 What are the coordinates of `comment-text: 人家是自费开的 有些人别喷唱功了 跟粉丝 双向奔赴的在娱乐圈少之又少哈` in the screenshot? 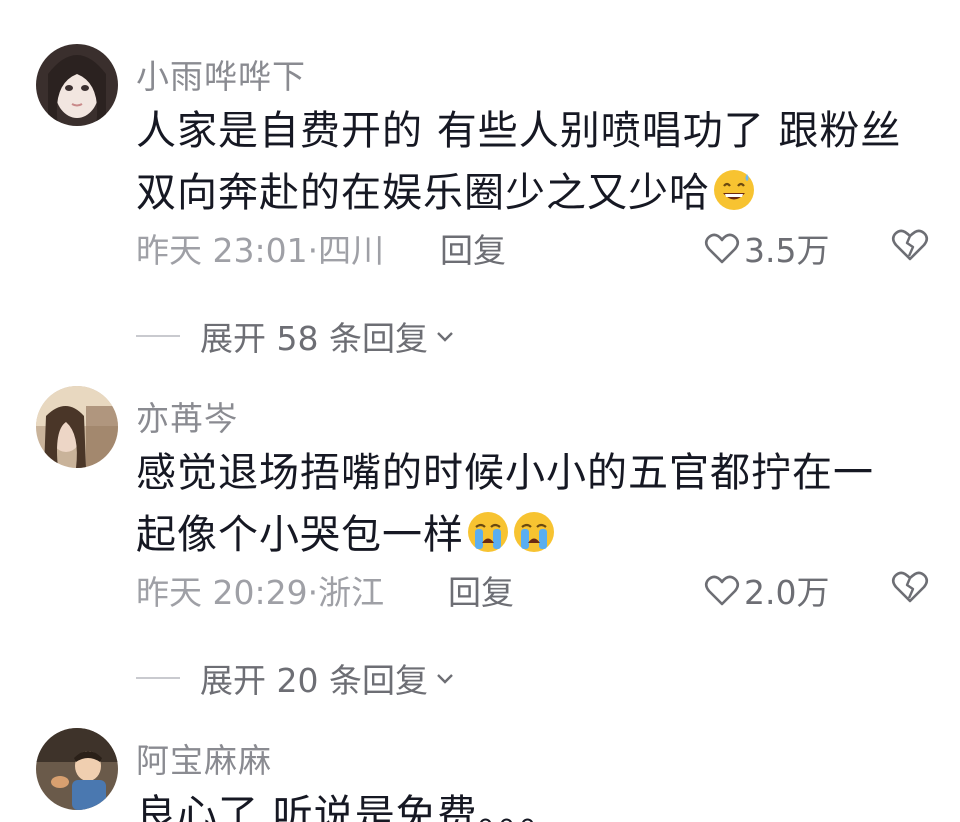 It's located at (536, 162).